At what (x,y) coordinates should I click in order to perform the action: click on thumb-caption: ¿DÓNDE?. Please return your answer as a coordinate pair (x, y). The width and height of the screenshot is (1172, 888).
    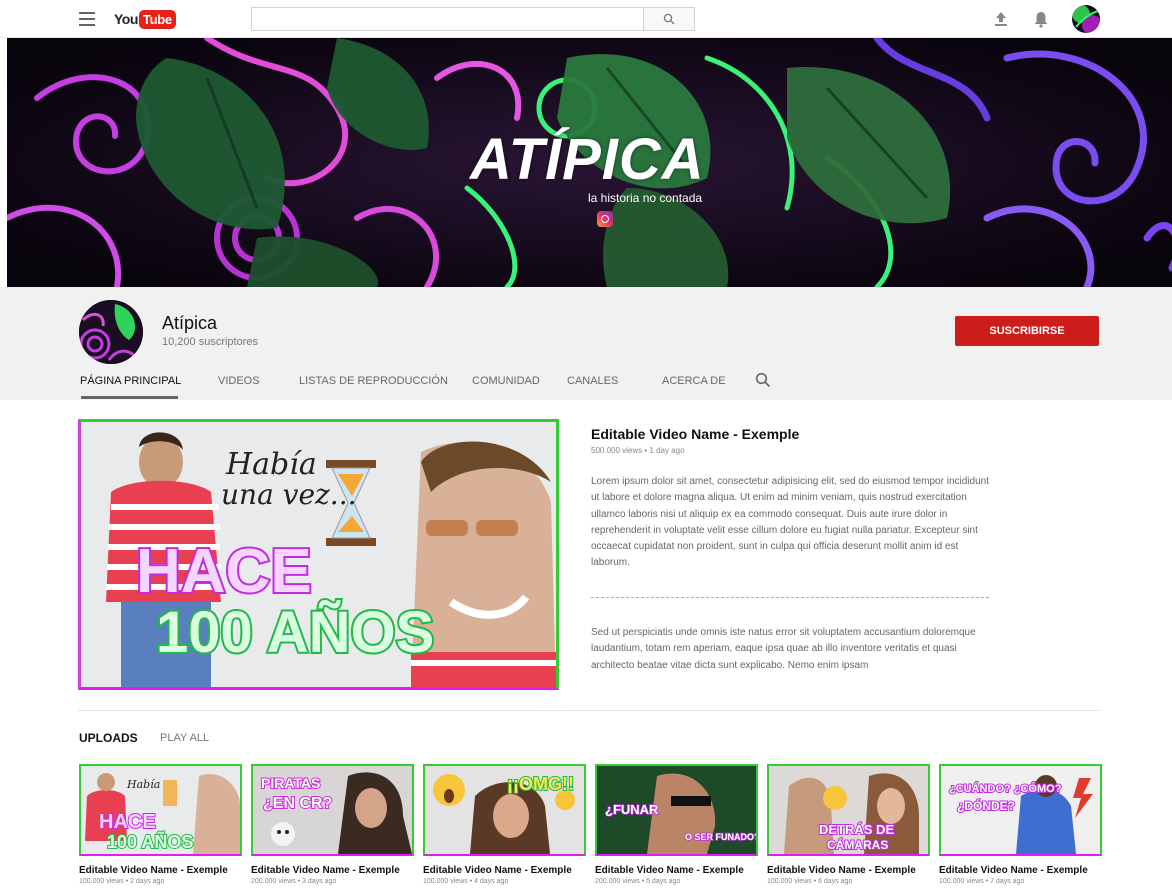
    Looking at the image, I should click on (986, 805).